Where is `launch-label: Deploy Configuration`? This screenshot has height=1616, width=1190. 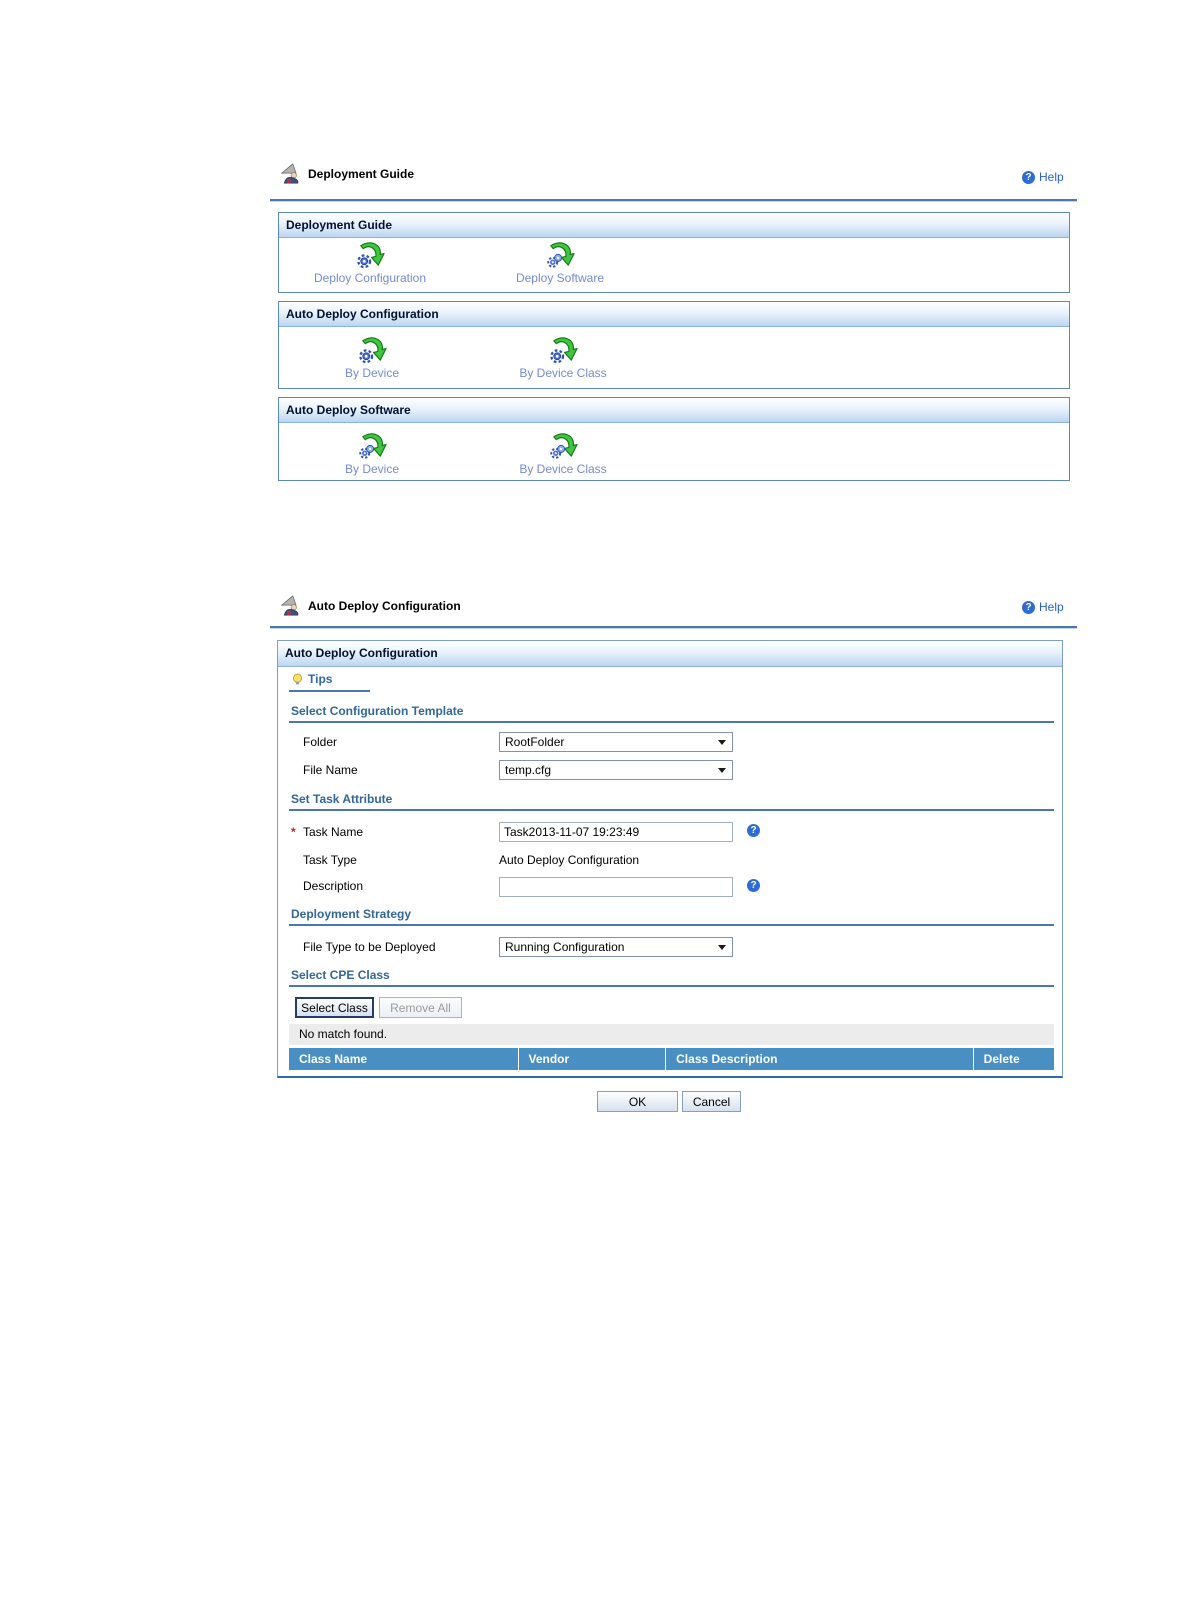
launch-label: Deploy Configuration is located at coordinates (370, 278).